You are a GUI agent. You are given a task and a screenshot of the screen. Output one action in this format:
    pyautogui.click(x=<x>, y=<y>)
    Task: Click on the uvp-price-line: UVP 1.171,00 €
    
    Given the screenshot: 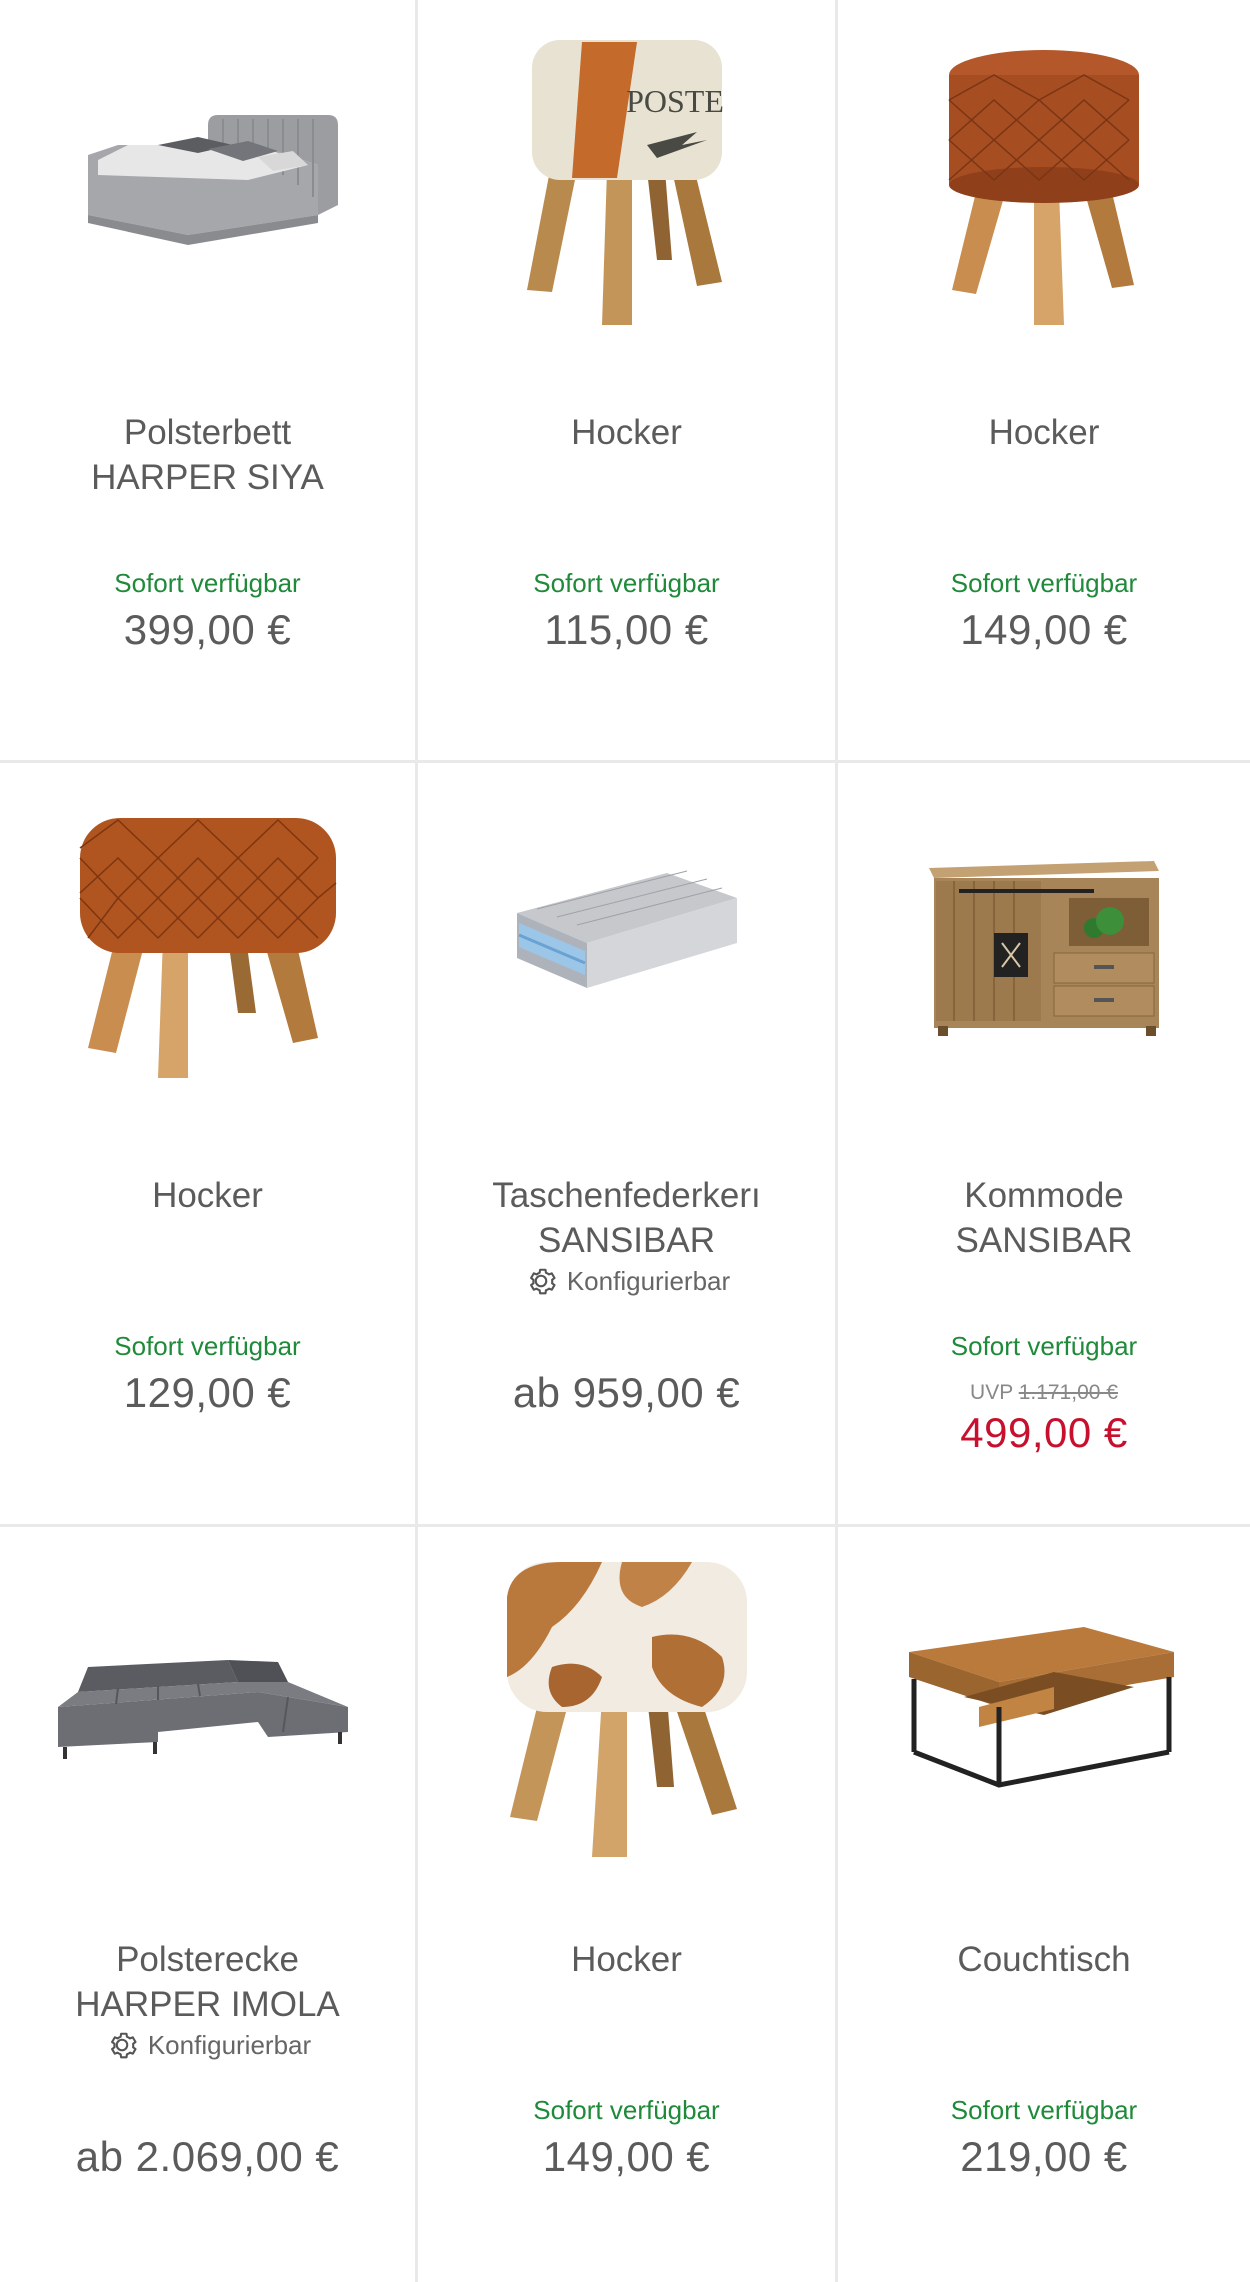 What is the action you would take?
    pyautogui.click(x=1044, y=1393)
    